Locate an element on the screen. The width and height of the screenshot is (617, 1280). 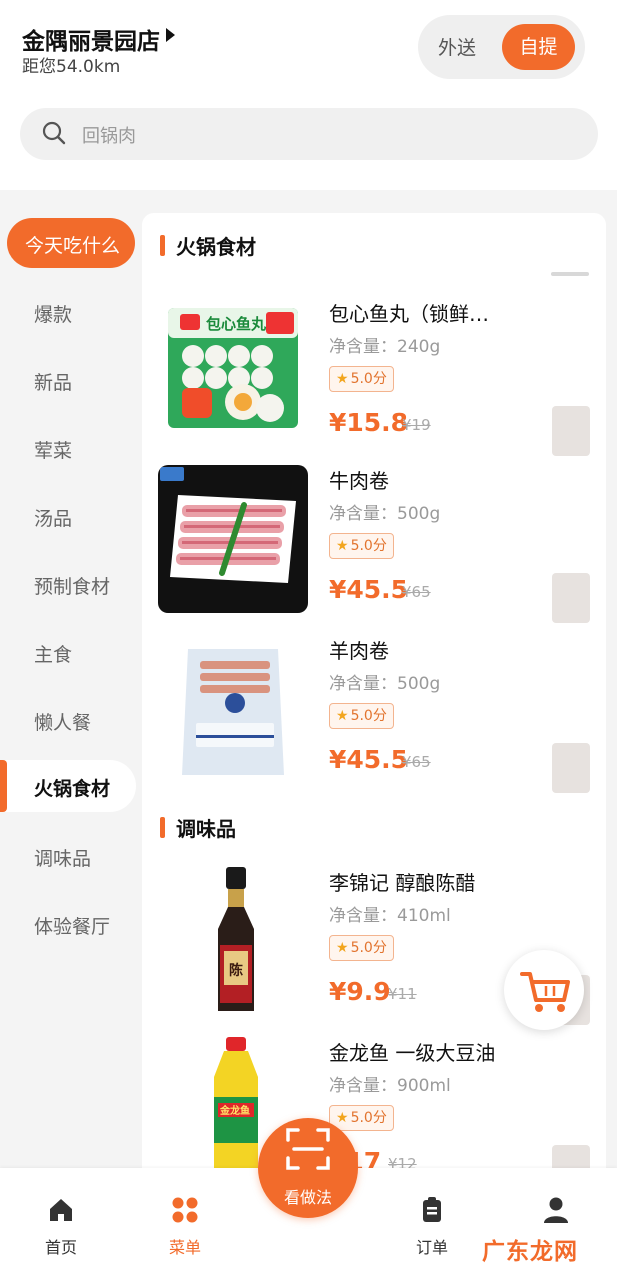
user-icon is located at coordinates (556, 1210).